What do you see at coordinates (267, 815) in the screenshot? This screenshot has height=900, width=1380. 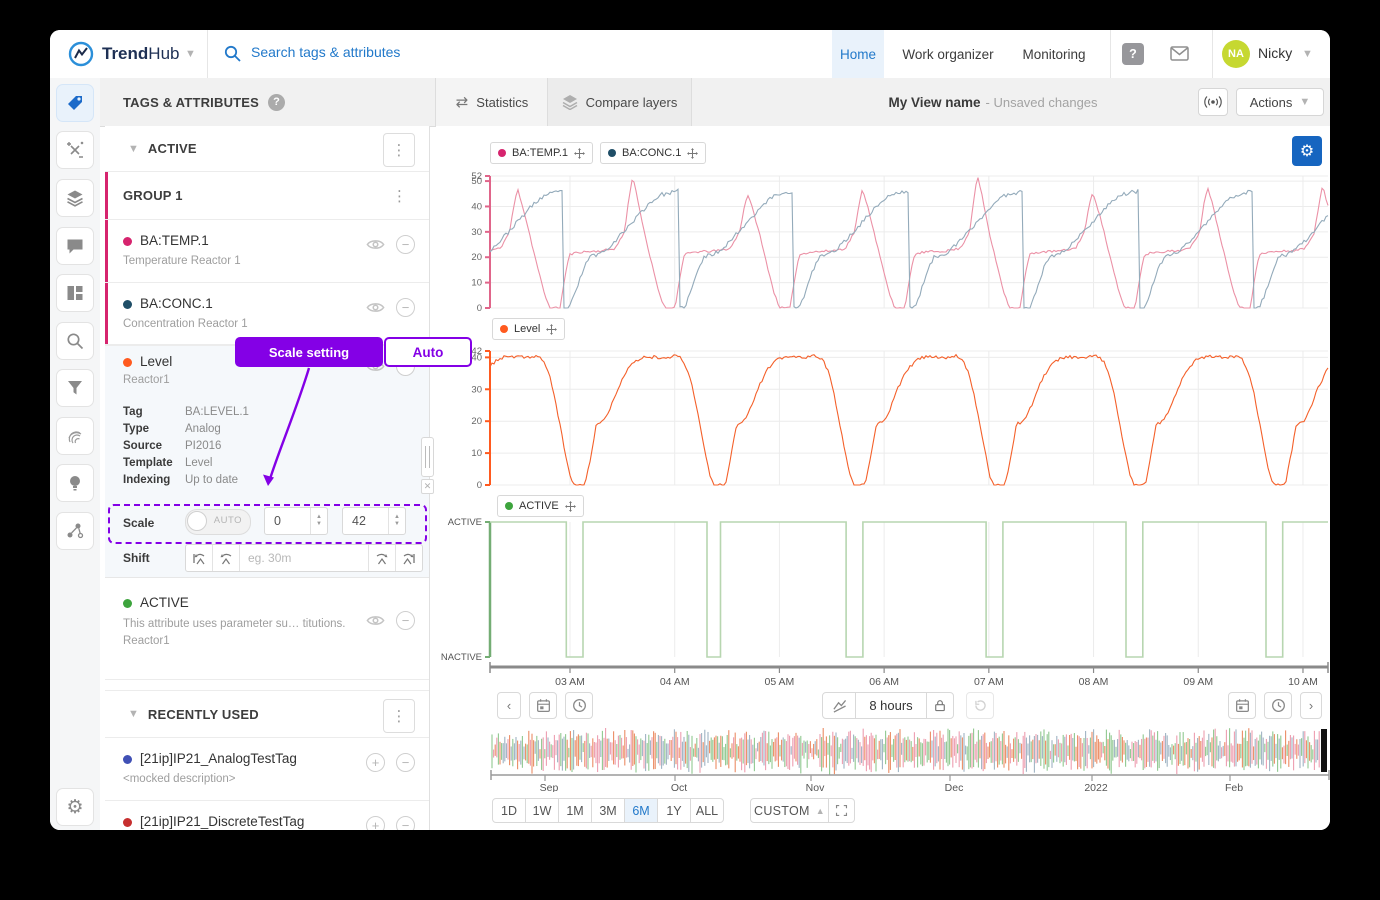 I see `tag-row: [21ip]IP21_DiscreteTestTag + −` at bounding box center [267, 815].